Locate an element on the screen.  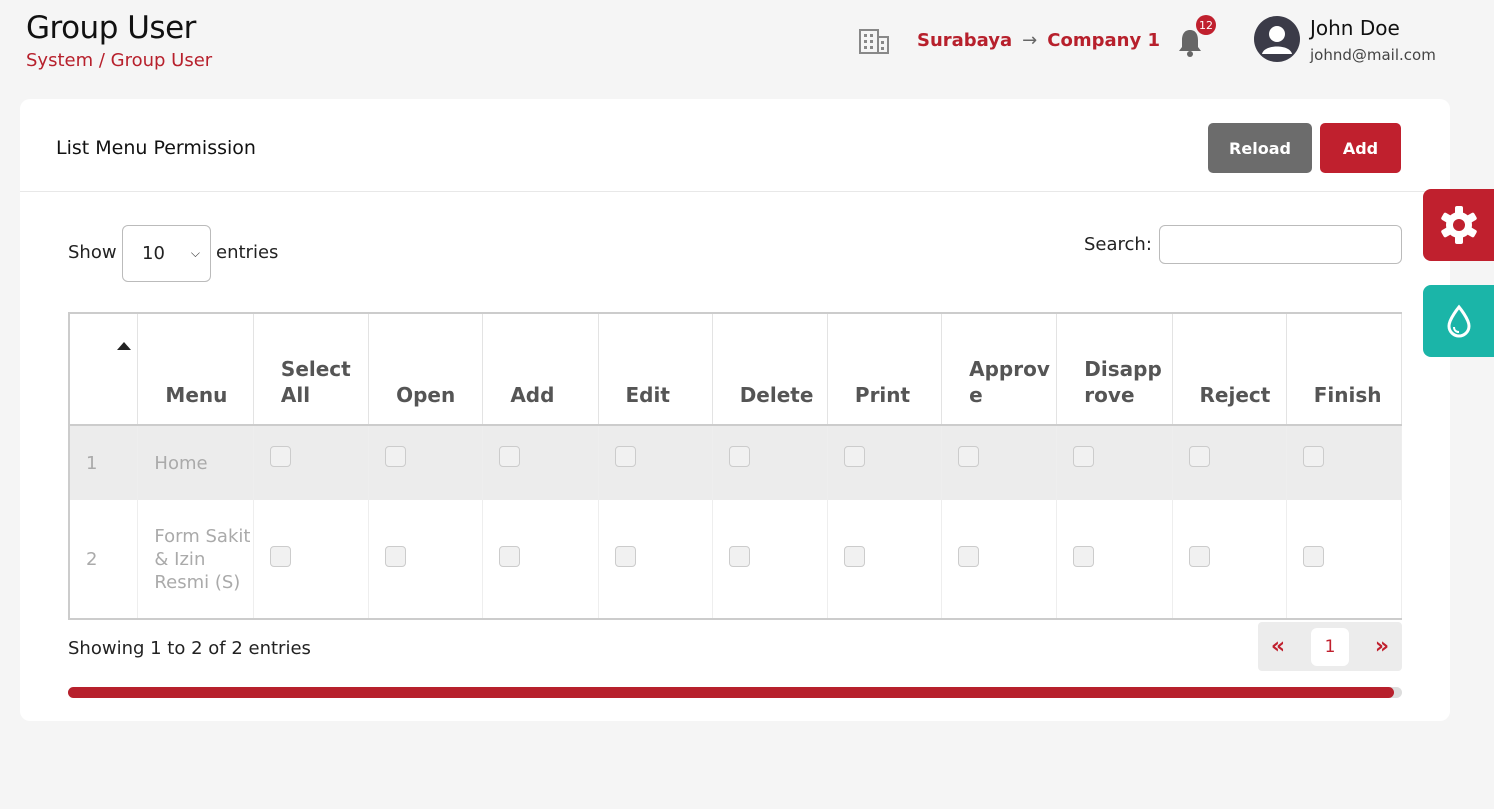
pagination: « 1 » is located at coordinates (1330, 646).